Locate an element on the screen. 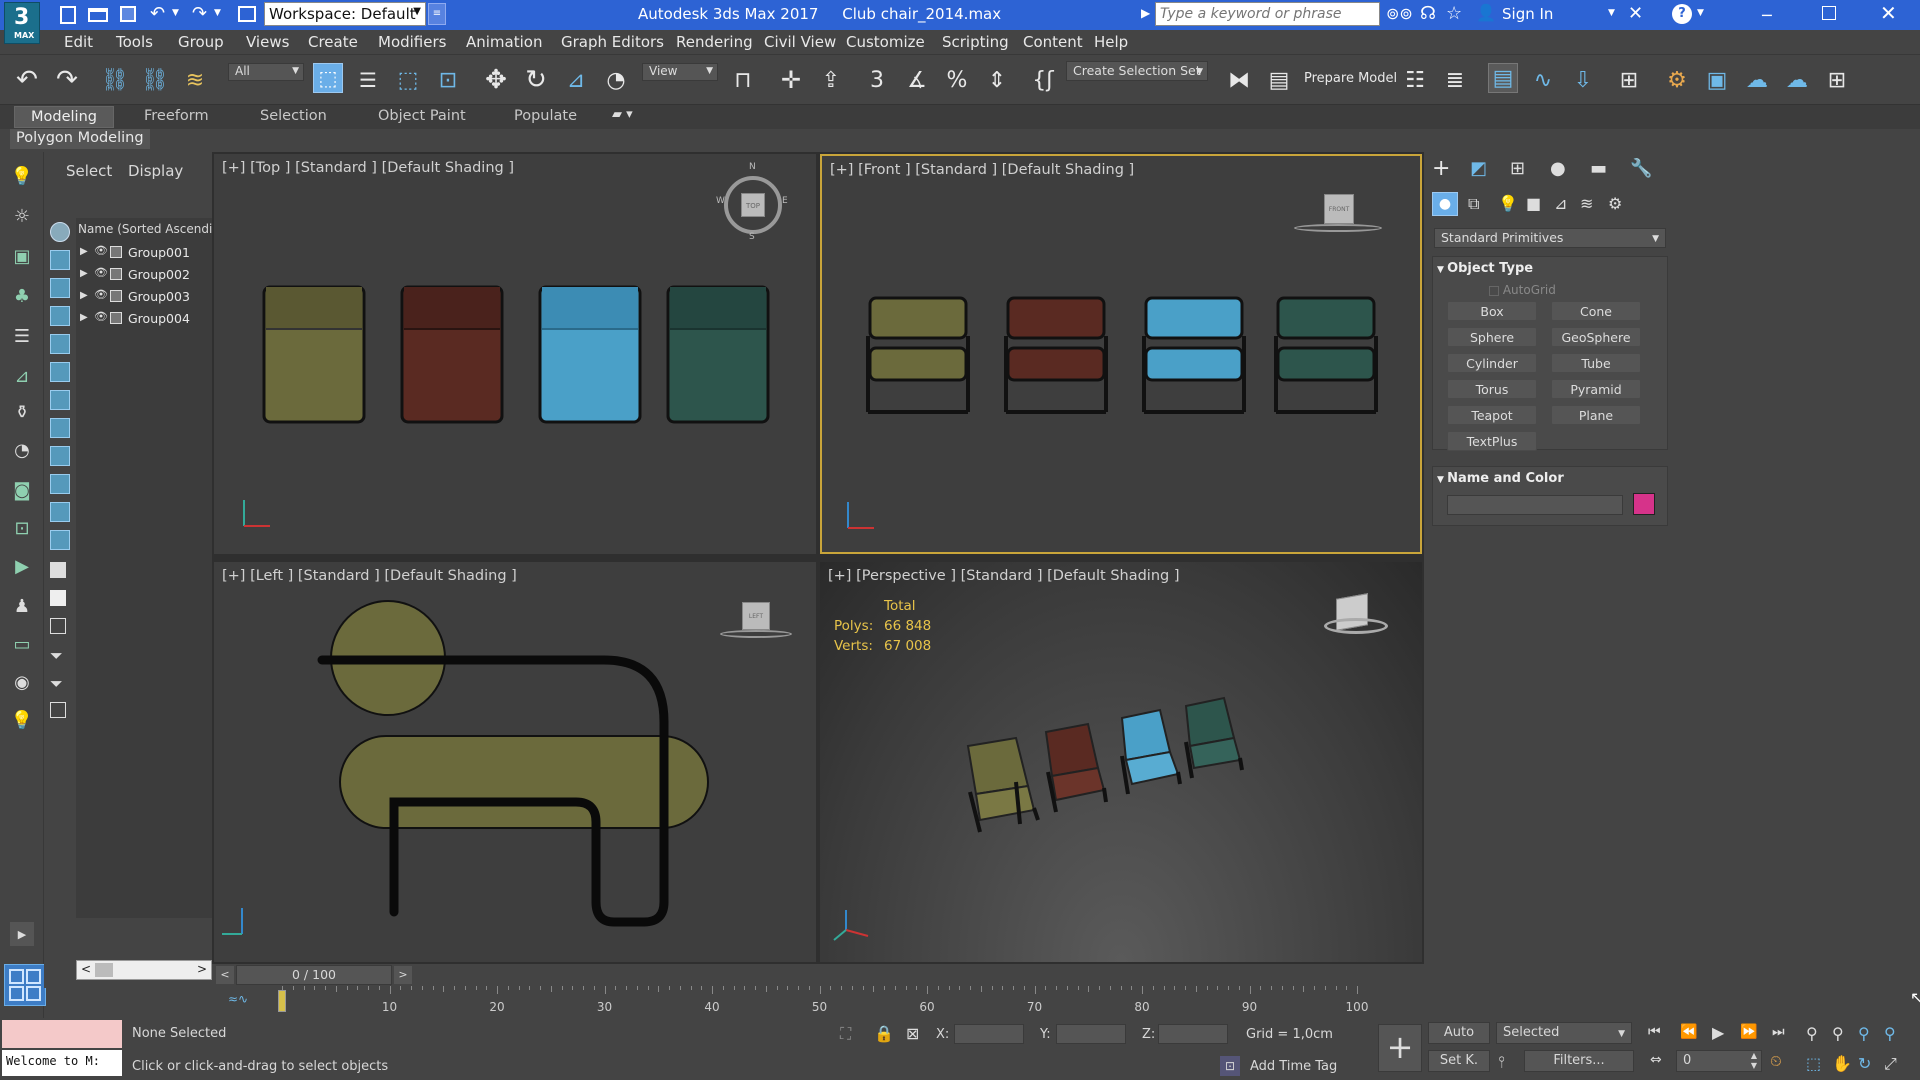  hierarchy-tab-icon: ⊞ is located at coordinates (1517, 168).